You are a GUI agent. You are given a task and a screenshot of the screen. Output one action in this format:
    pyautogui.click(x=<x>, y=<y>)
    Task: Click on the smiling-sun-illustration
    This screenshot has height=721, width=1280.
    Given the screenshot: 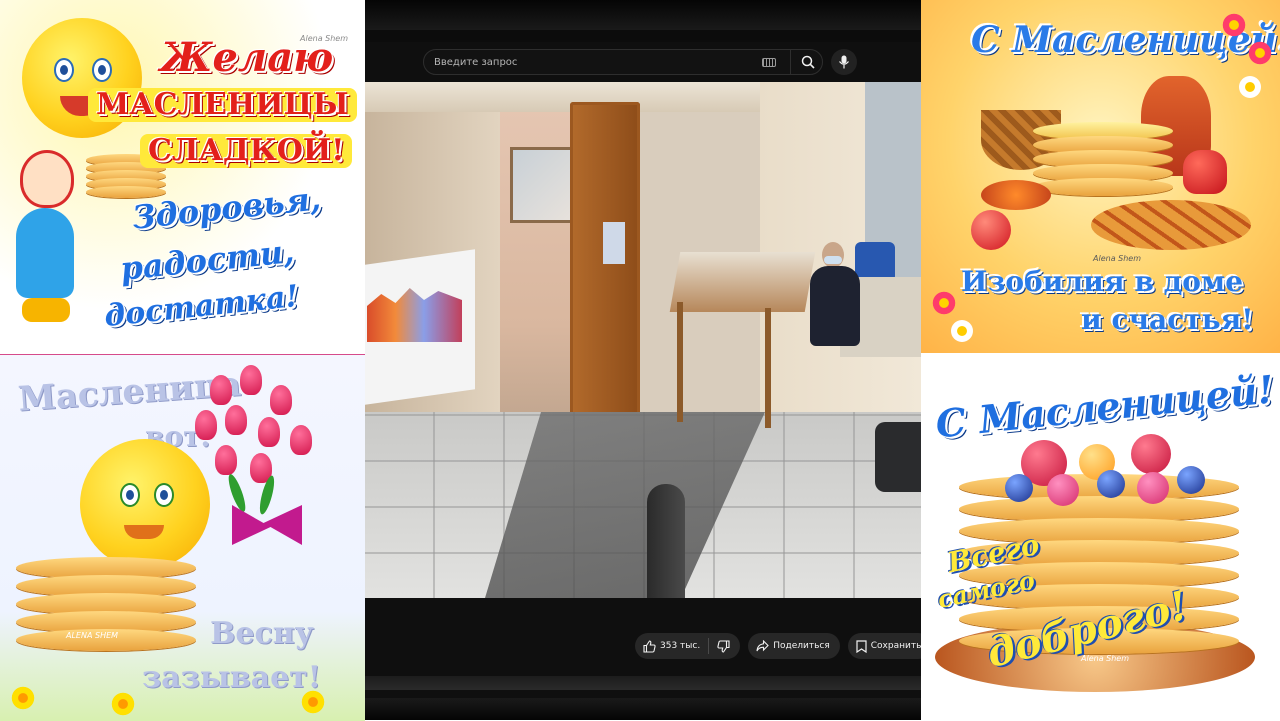 What is the action you would take?
    pyautogui.click(x=145, y=504)
    